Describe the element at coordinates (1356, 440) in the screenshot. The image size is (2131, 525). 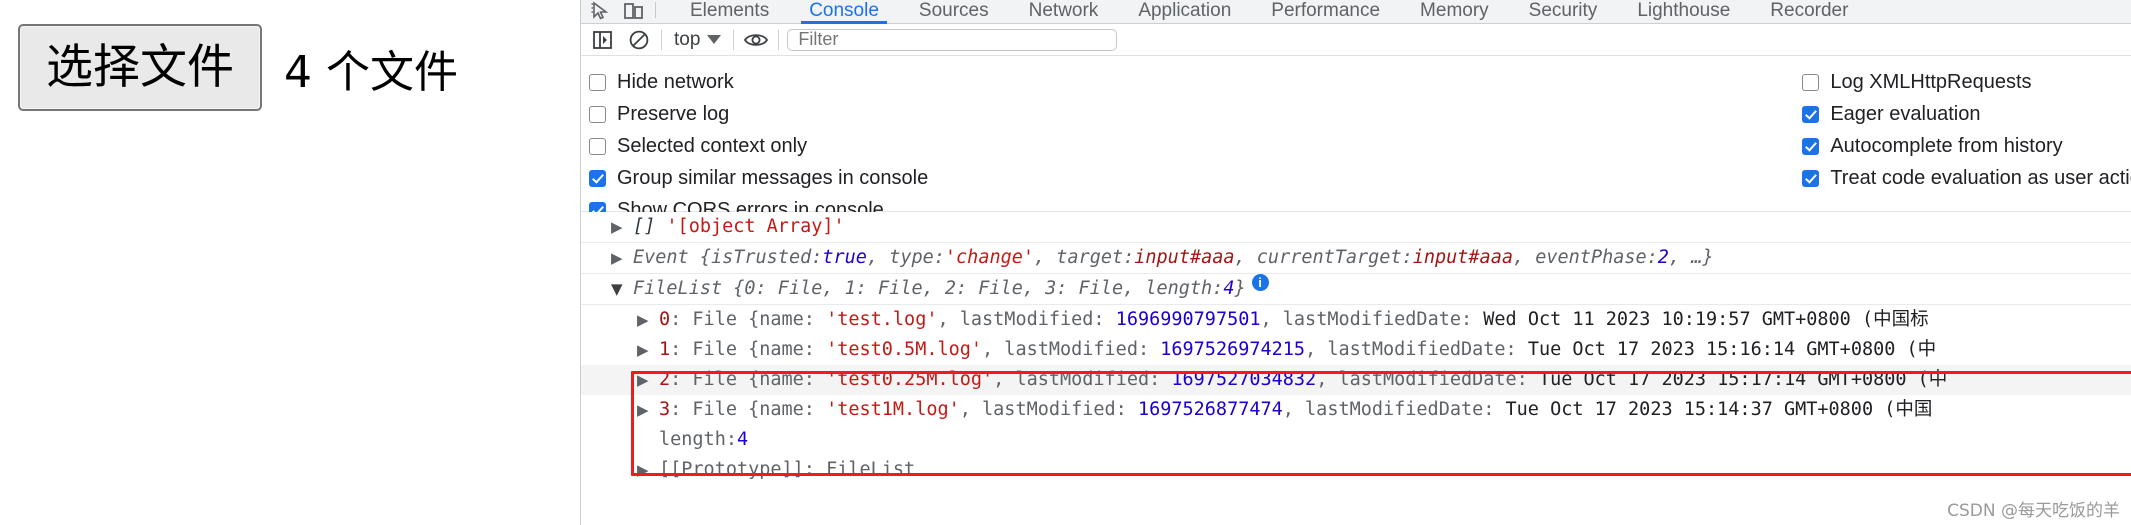
I see `filelist-length-row: length: 4` at that location.